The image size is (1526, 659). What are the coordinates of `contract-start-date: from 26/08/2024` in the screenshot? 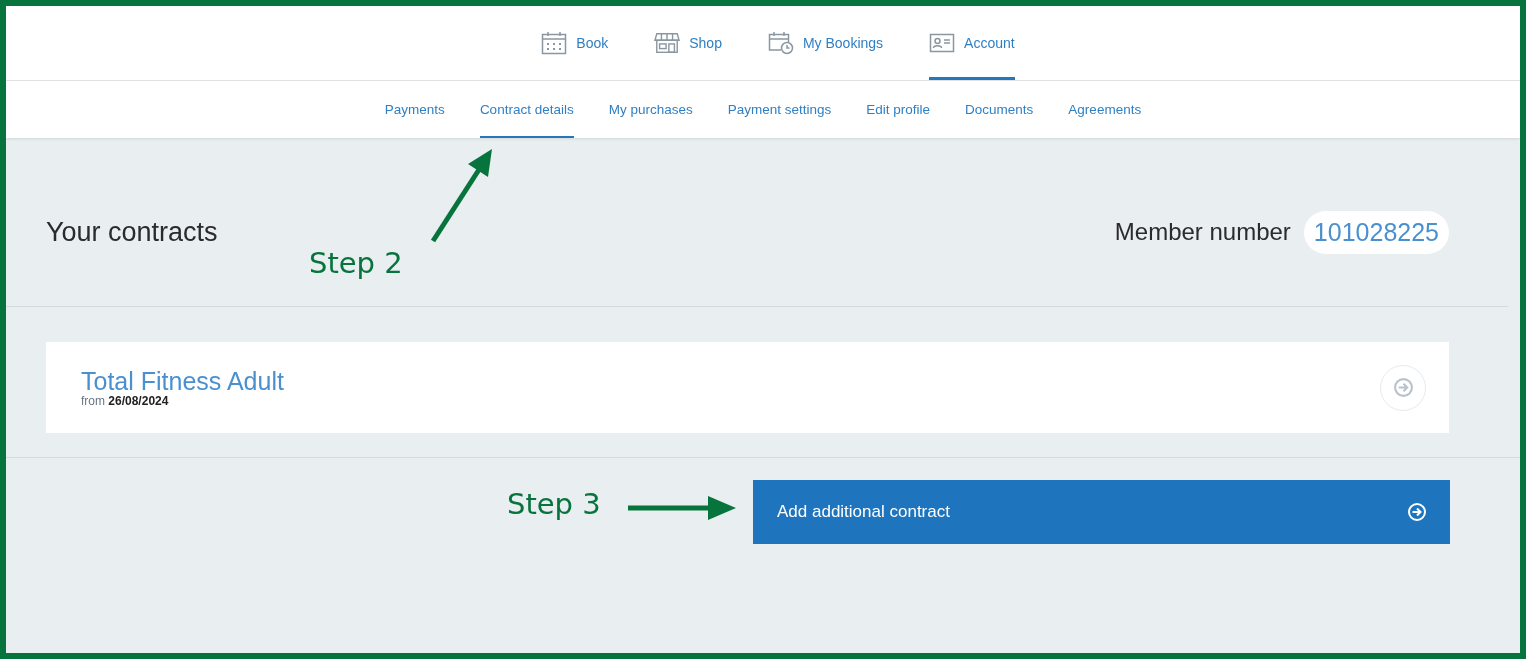 It's located at (125, 400).